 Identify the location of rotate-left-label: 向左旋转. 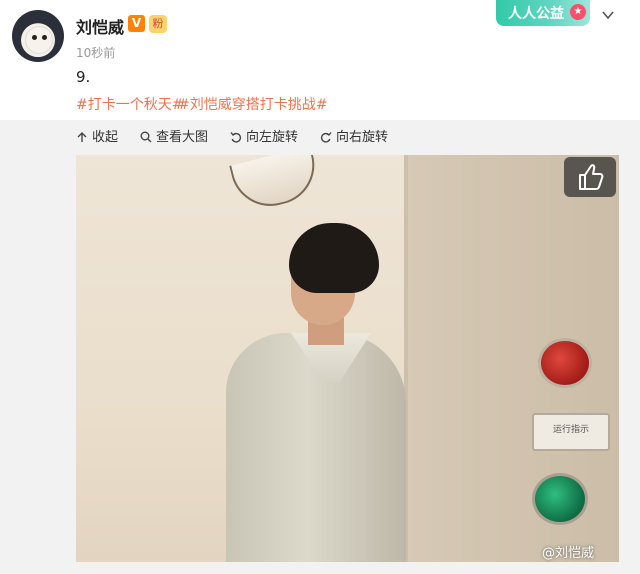
(272, 137).